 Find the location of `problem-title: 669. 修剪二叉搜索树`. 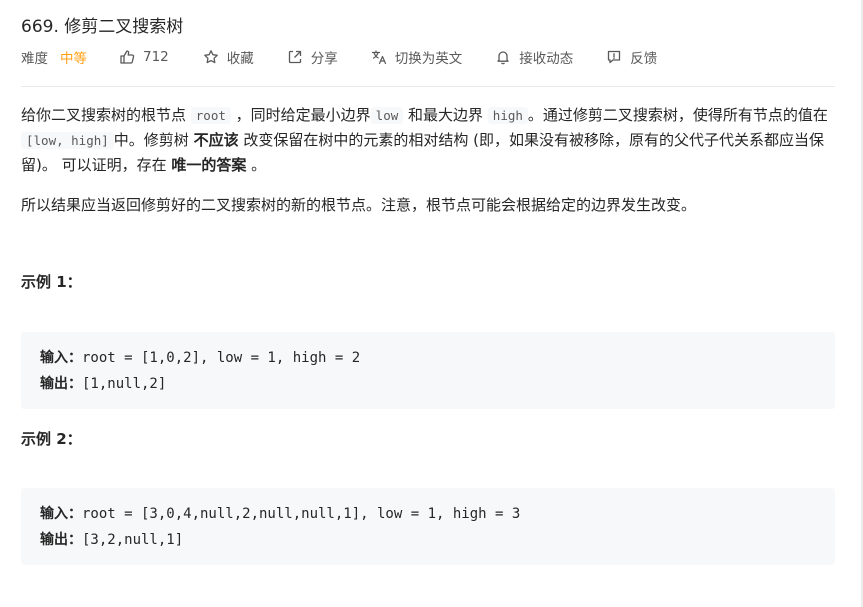

problem-title: 669. 修剪二叉搜索树 is located at coordinates (102, 27).